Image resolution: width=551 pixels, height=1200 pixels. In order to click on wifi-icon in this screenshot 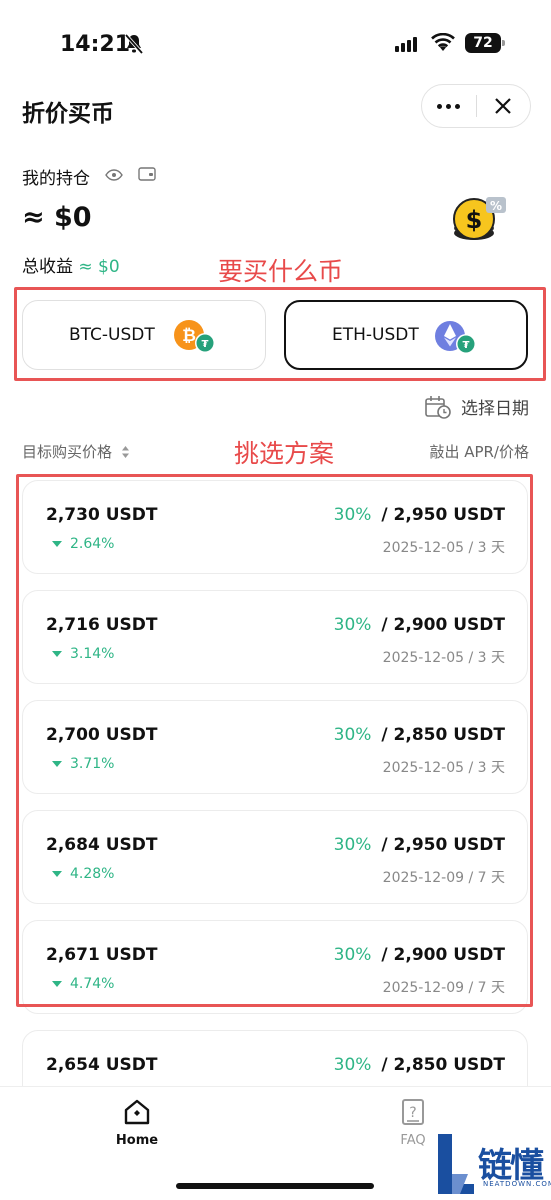, I will do `click(443, 42)`.